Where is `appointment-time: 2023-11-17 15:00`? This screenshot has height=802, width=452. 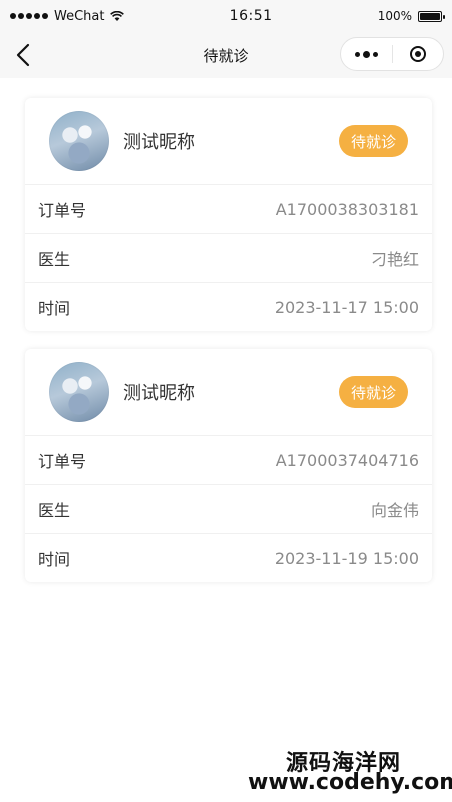
appointment-time: 2023-11-17 15:00 is located at coordinates (346, 307).